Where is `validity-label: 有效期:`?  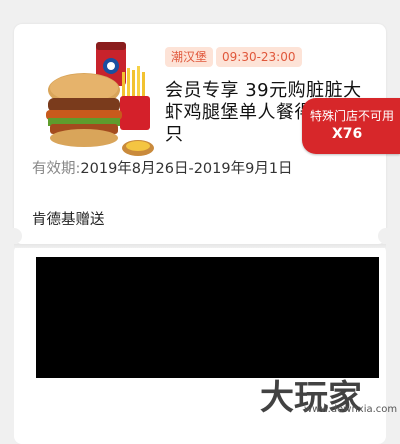
validity-label: 有效期: is located at coordinates (56, 169).